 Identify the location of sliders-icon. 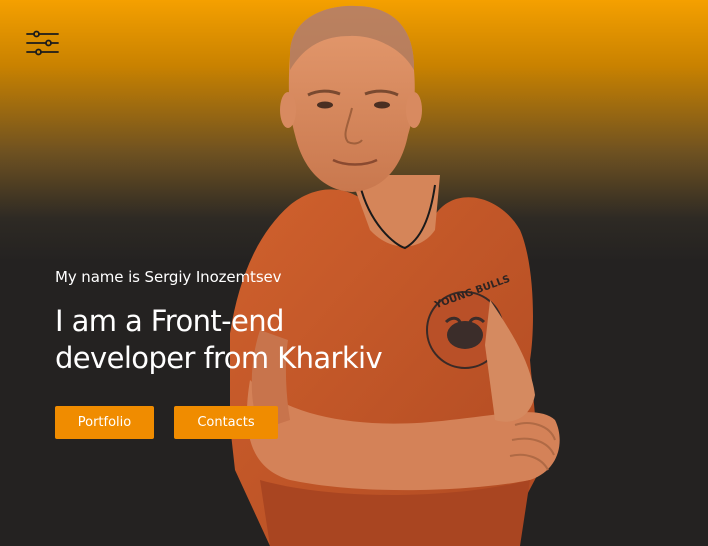
(44, 45).